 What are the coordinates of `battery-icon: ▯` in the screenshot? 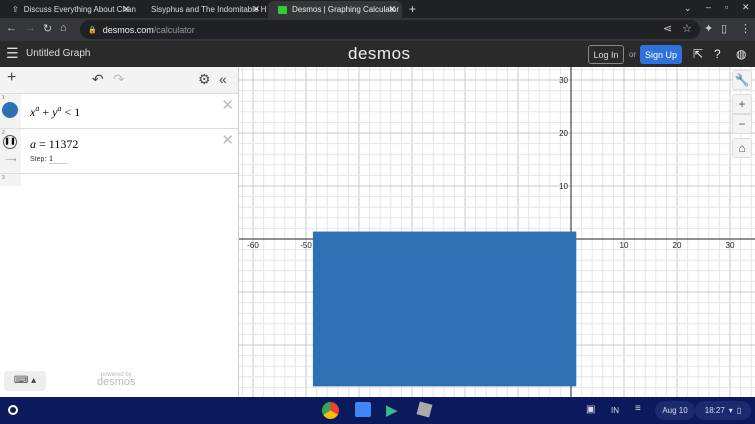 It's located at (739, 410).